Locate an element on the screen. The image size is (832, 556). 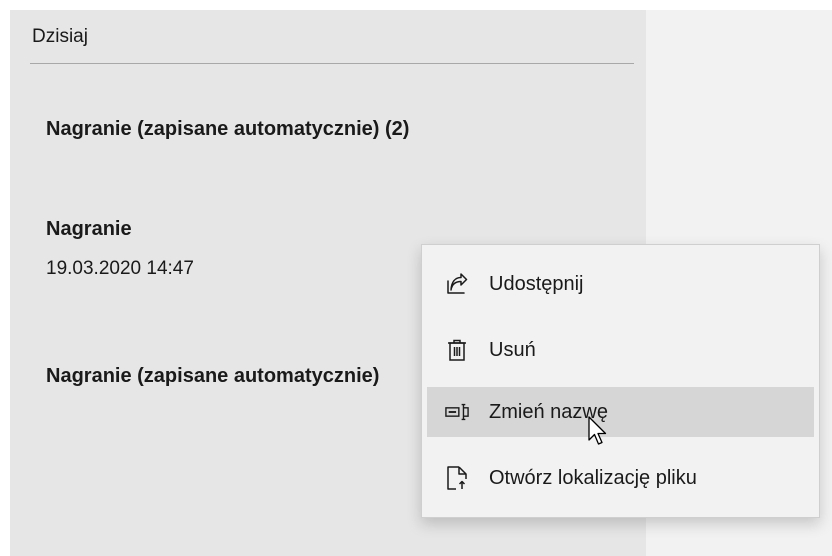
menu-item-label: Otwórz lokalizację pliku is located at coordinates (593, 477).